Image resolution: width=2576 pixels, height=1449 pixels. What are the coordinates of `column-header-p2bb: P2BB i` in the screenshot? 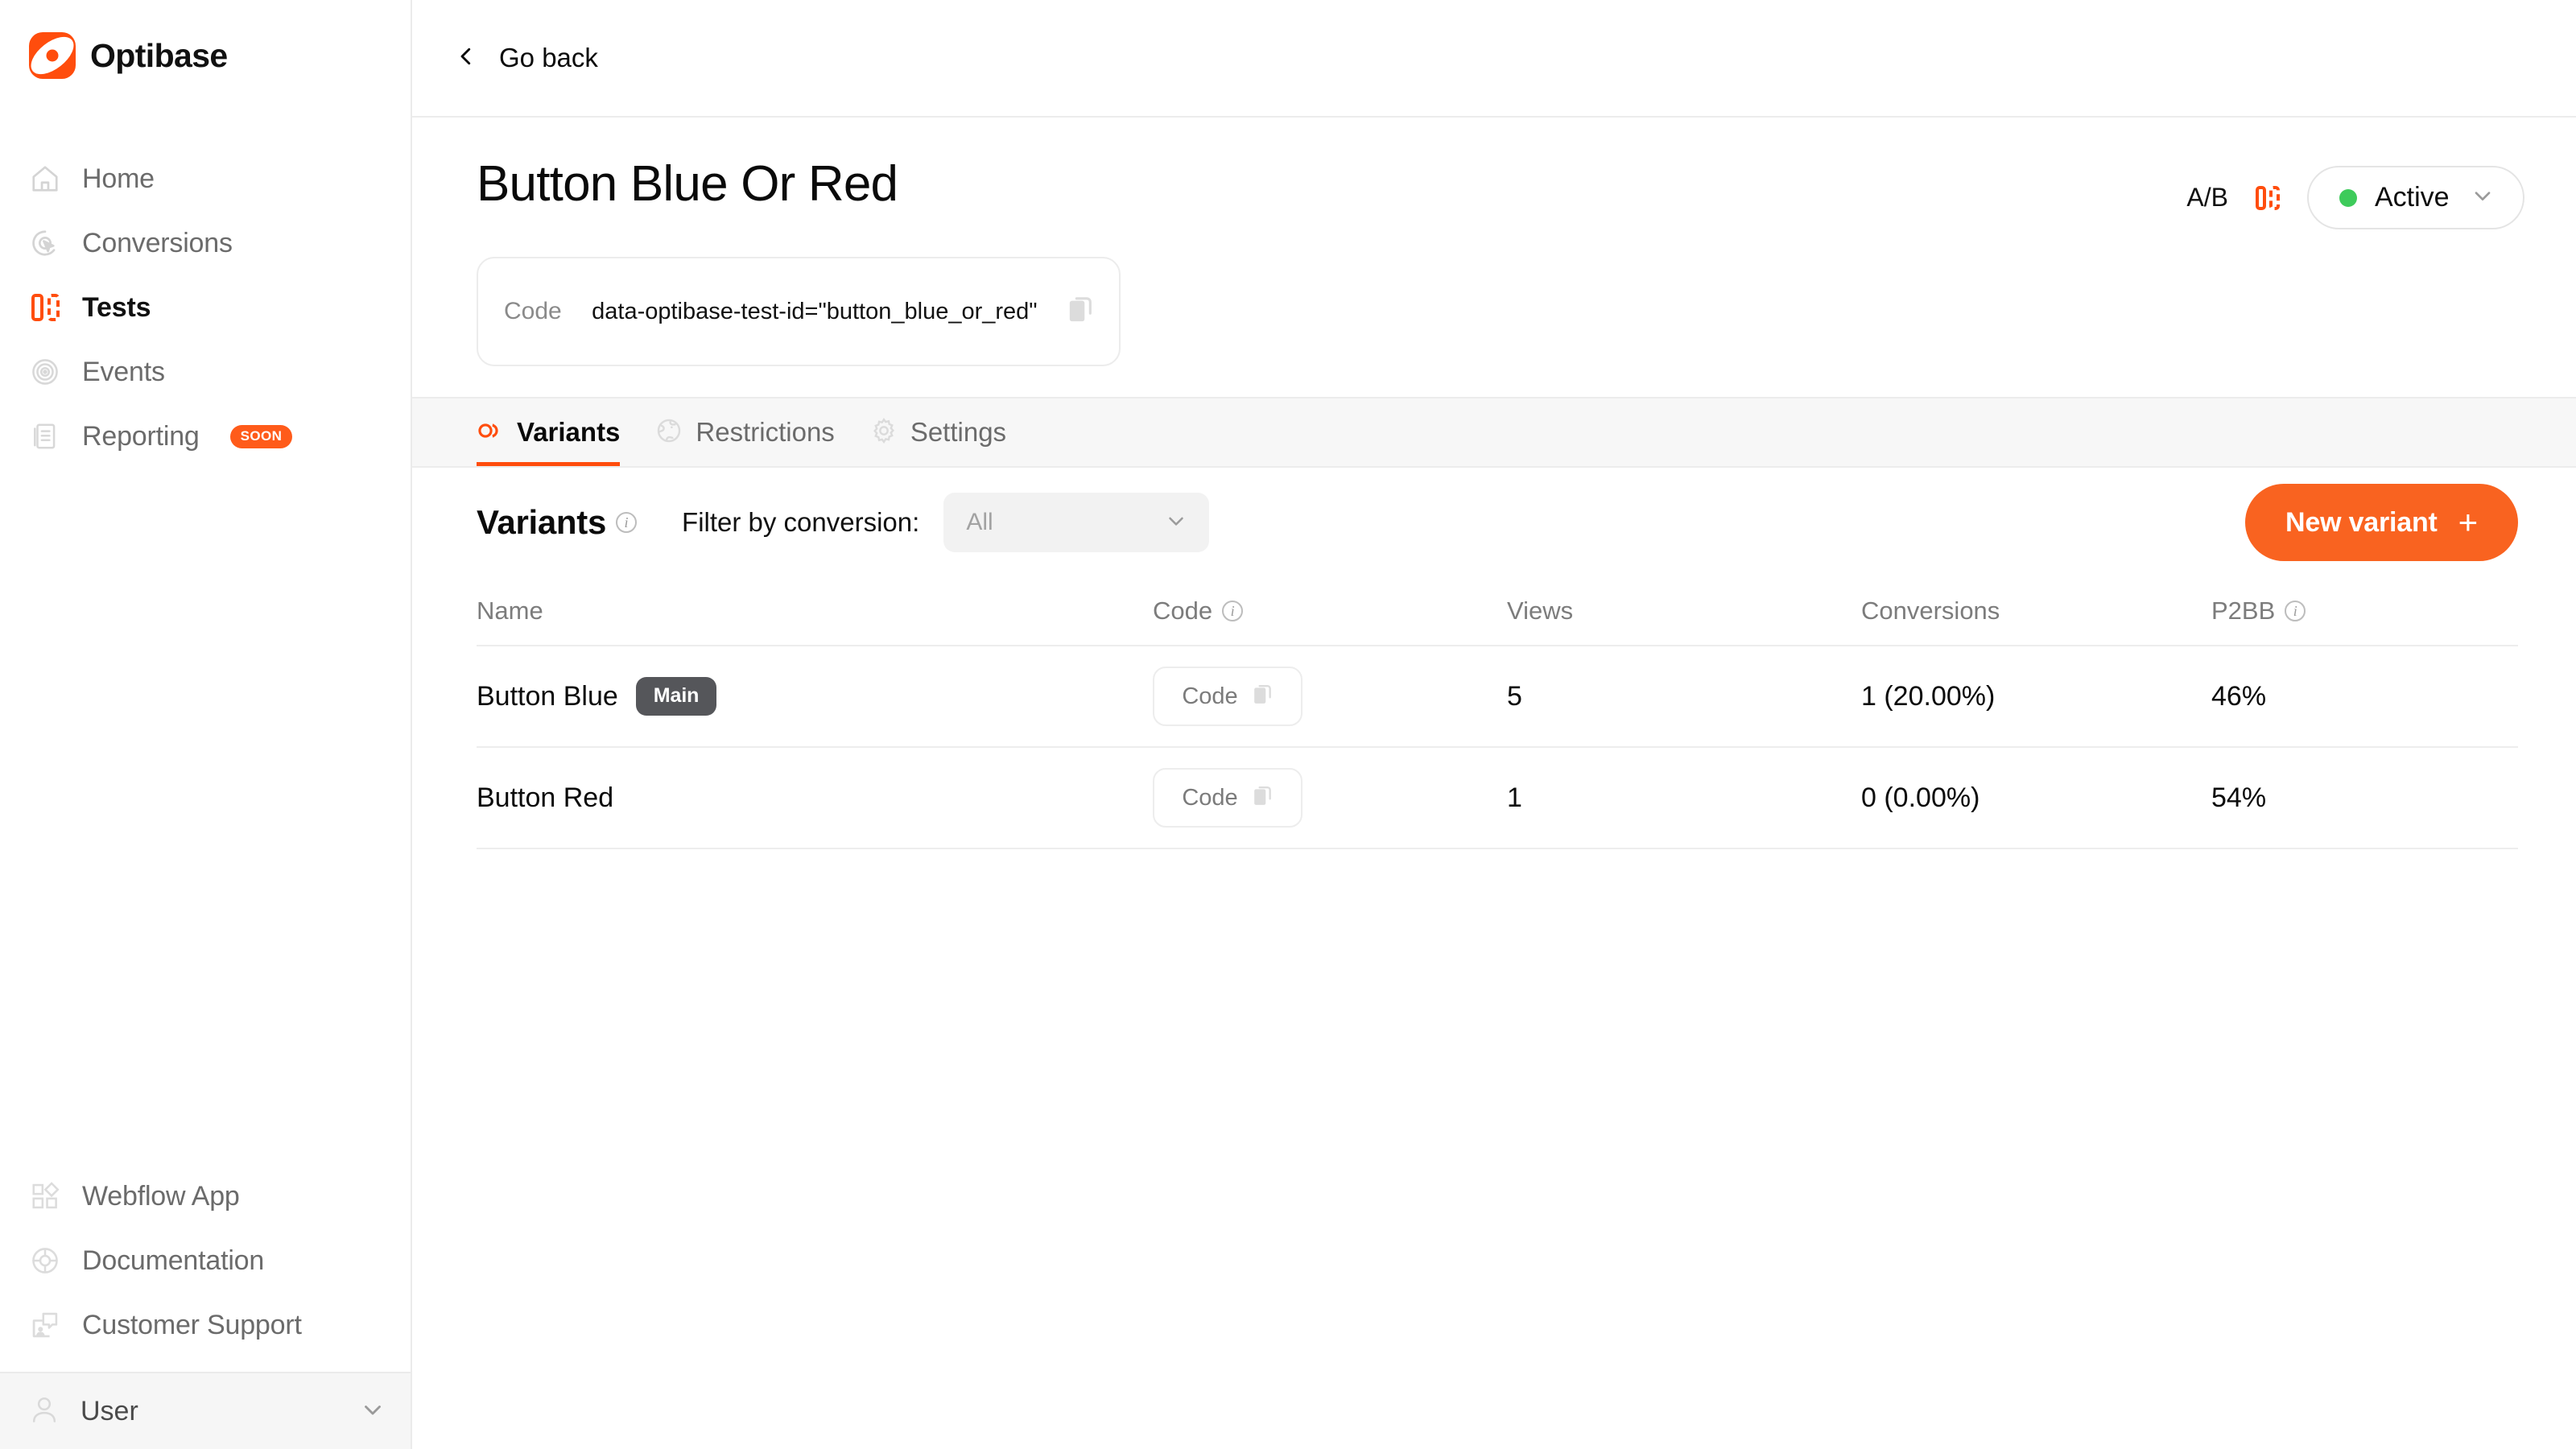 It's located at (2364, 611).